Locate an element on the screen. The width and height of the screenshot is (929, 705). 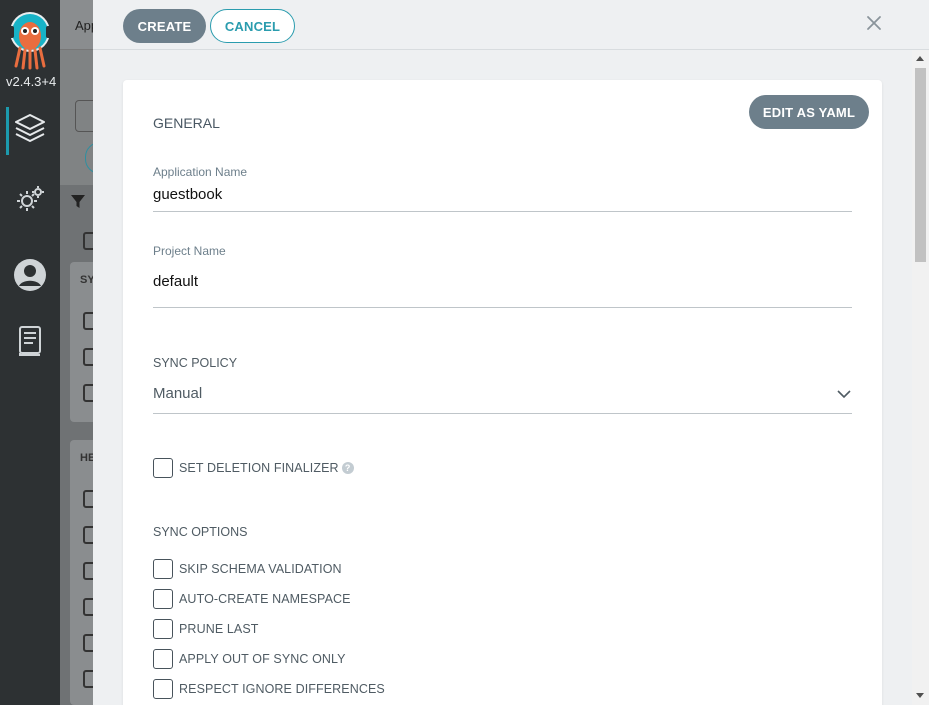
sync-option-row: APPLY OUT OF SYNC ONLY is located at coordinates (249, 659).